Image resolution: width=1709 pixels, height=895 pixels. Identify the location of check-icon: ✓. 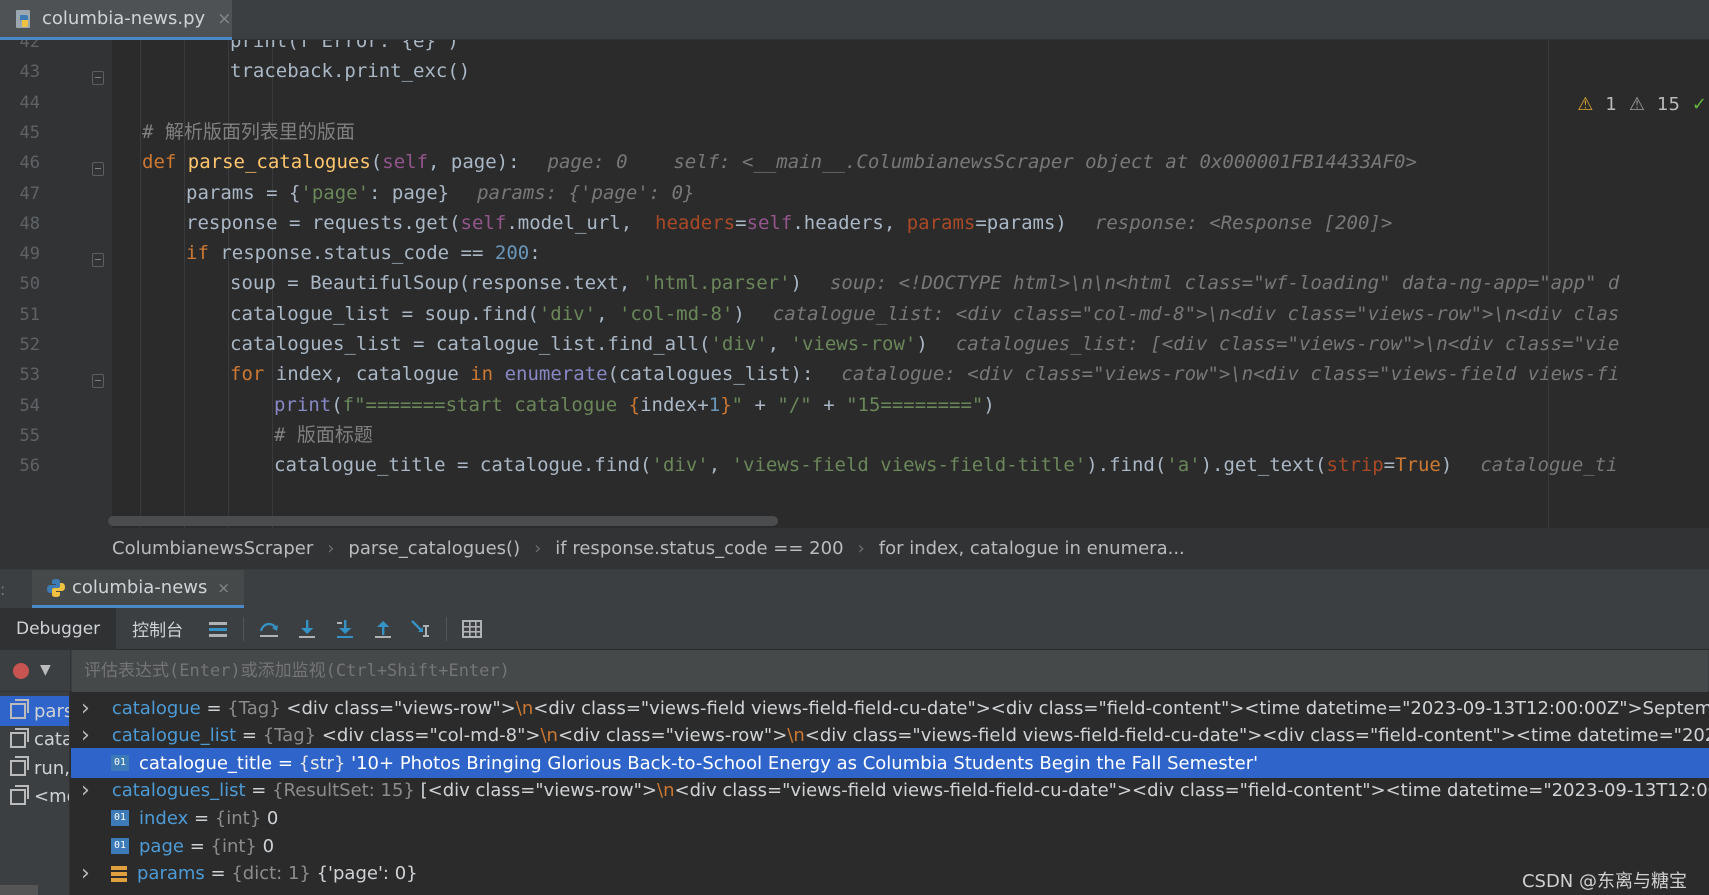
(1699, 104).